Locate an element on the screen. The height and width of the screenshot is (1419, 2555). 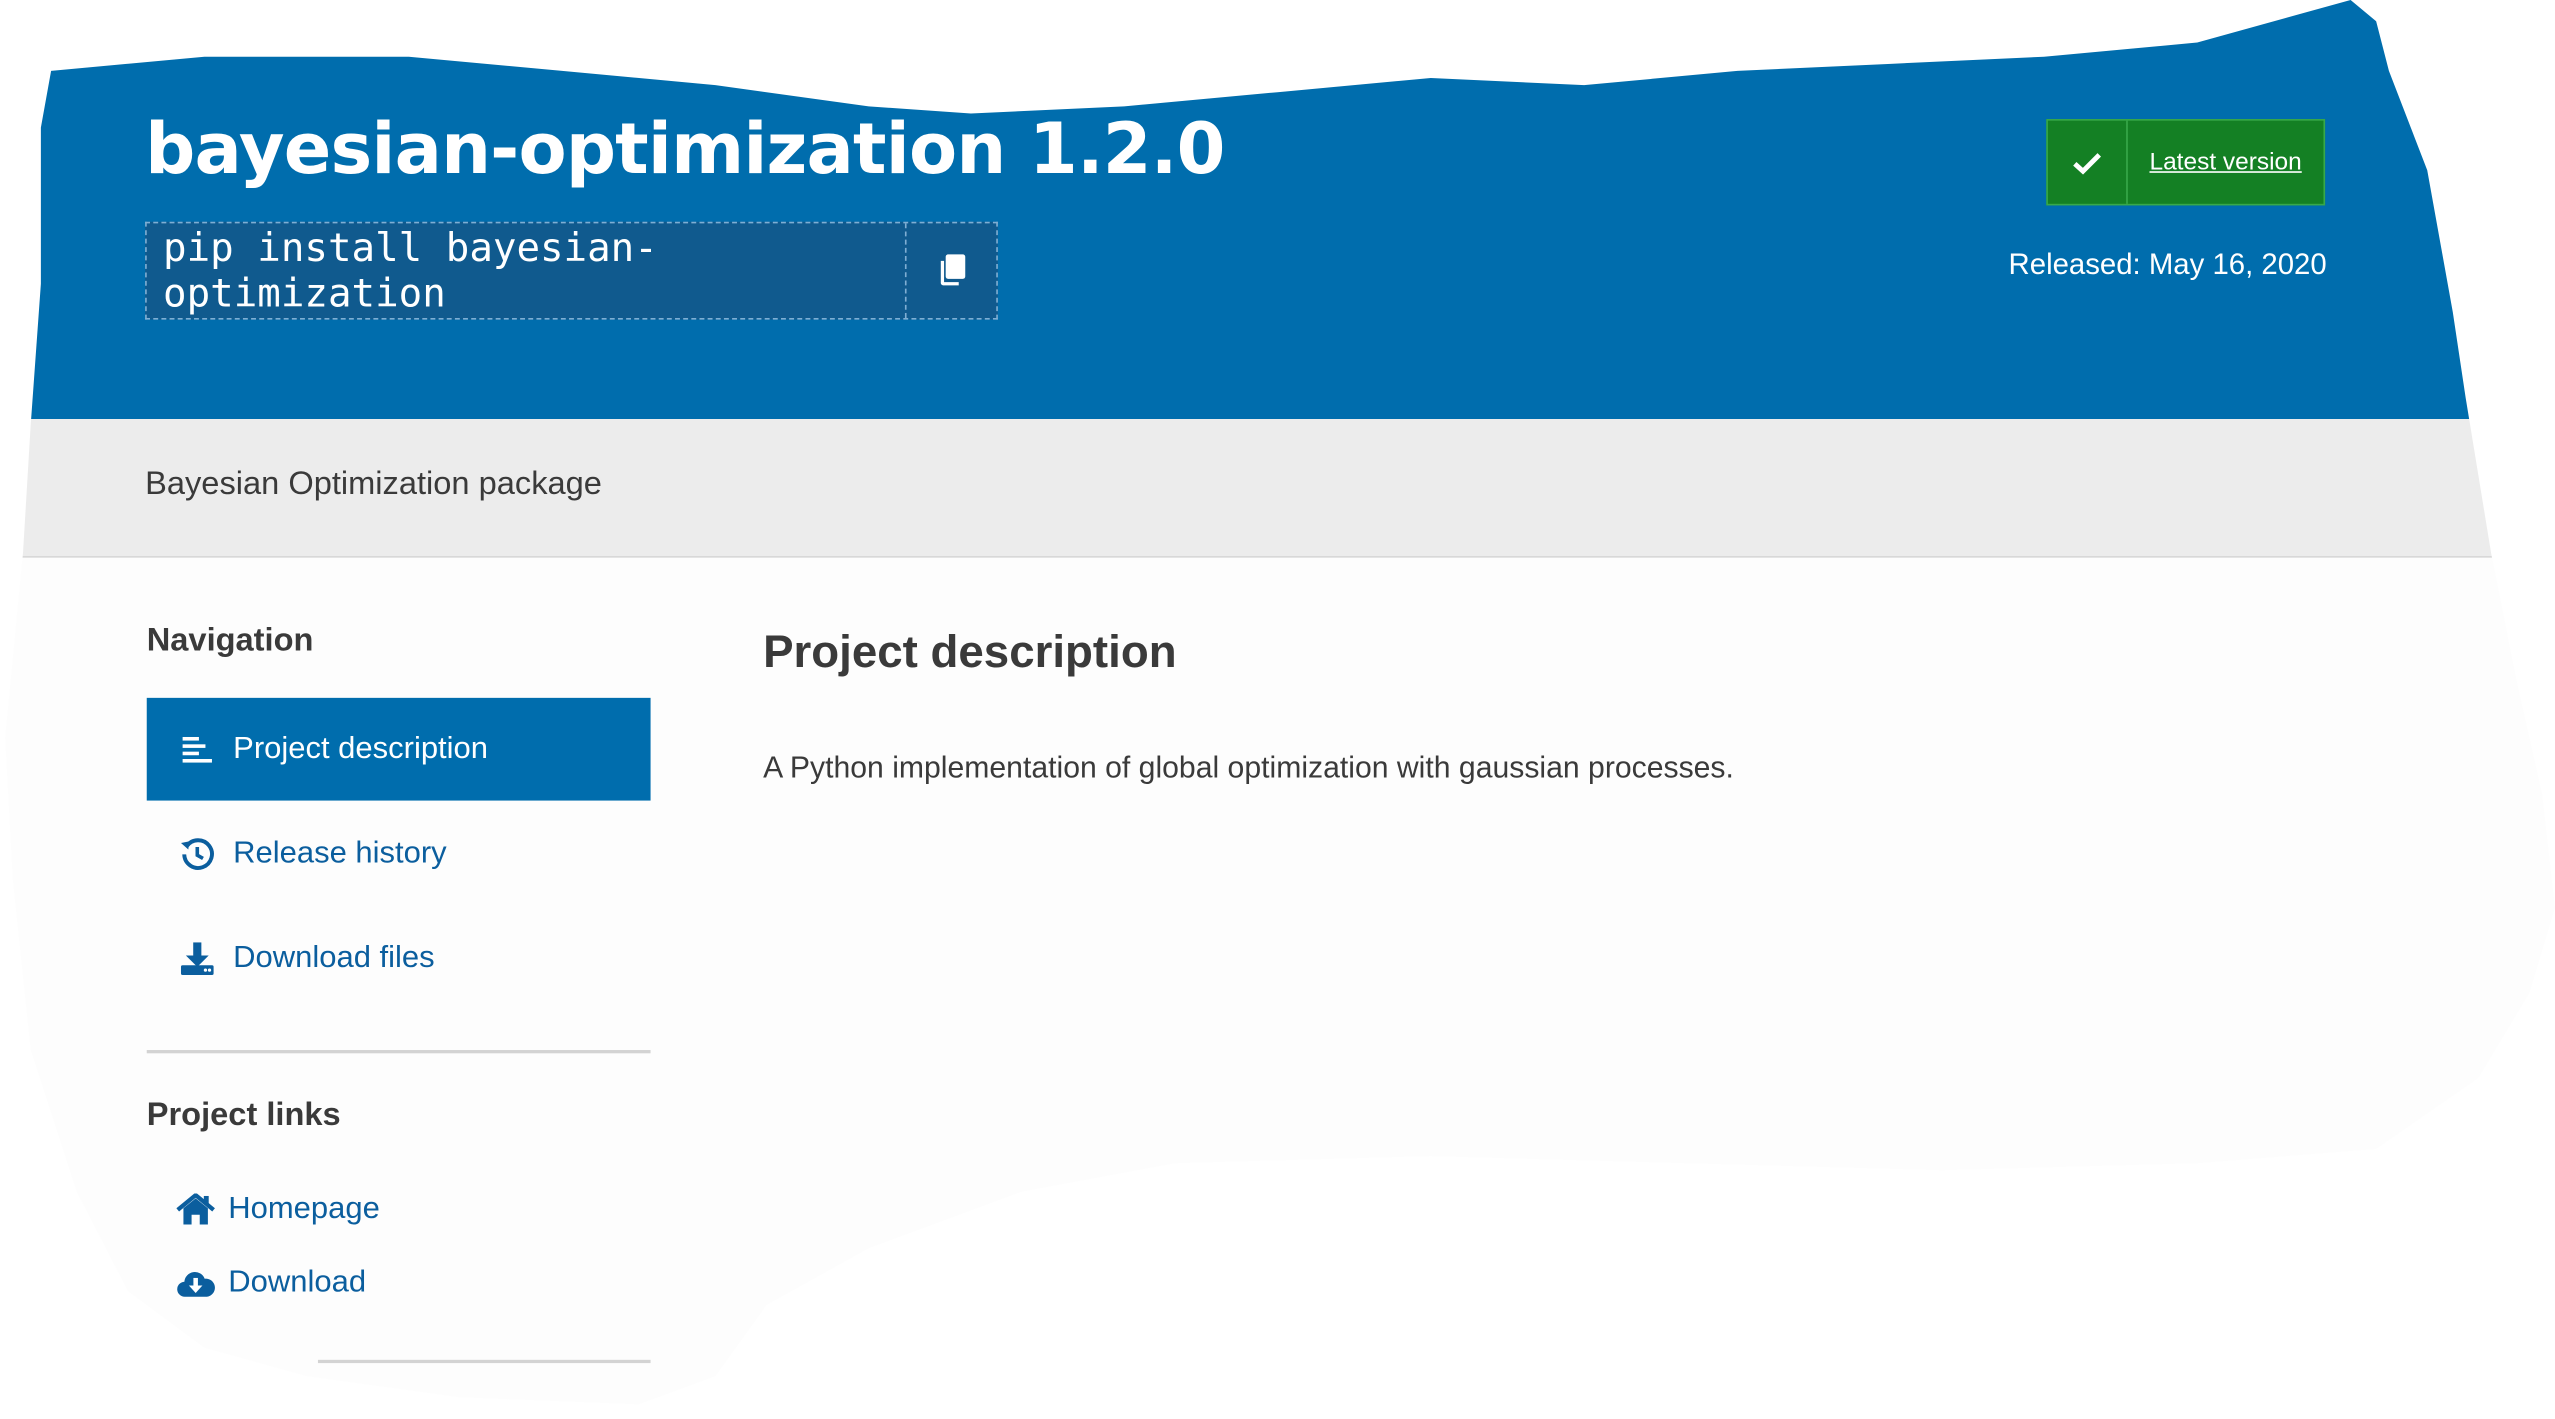
sidebar-divider-bottom is located at coordinates (484, 1361).